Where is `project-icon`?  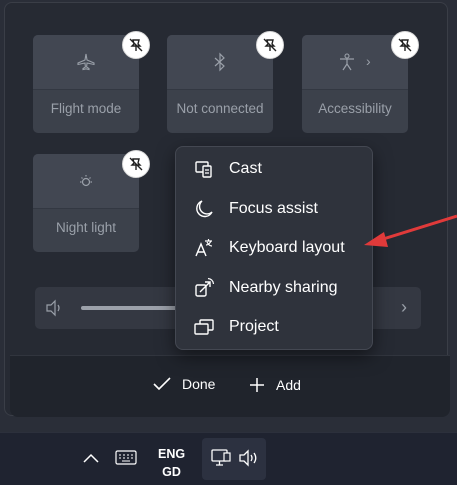
project-icon is located at coordinates (204, 327).